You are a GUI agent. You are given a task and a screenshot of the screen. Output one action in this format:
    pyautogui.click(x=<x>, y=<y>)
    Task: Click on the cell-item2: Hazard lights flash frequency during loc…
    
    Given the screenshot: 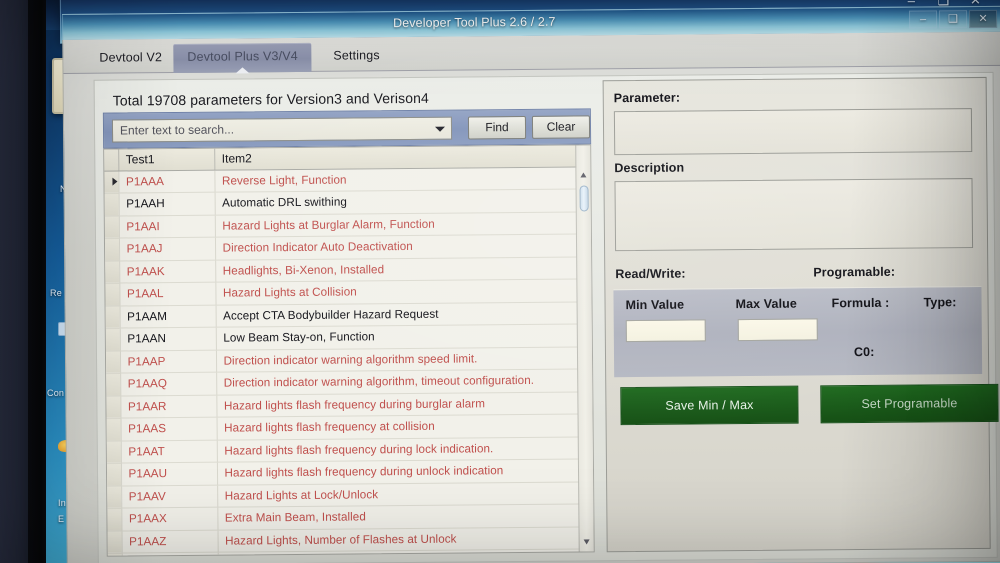 What is the action you would take?
    pyautogui.click(x=397, y=449)
    